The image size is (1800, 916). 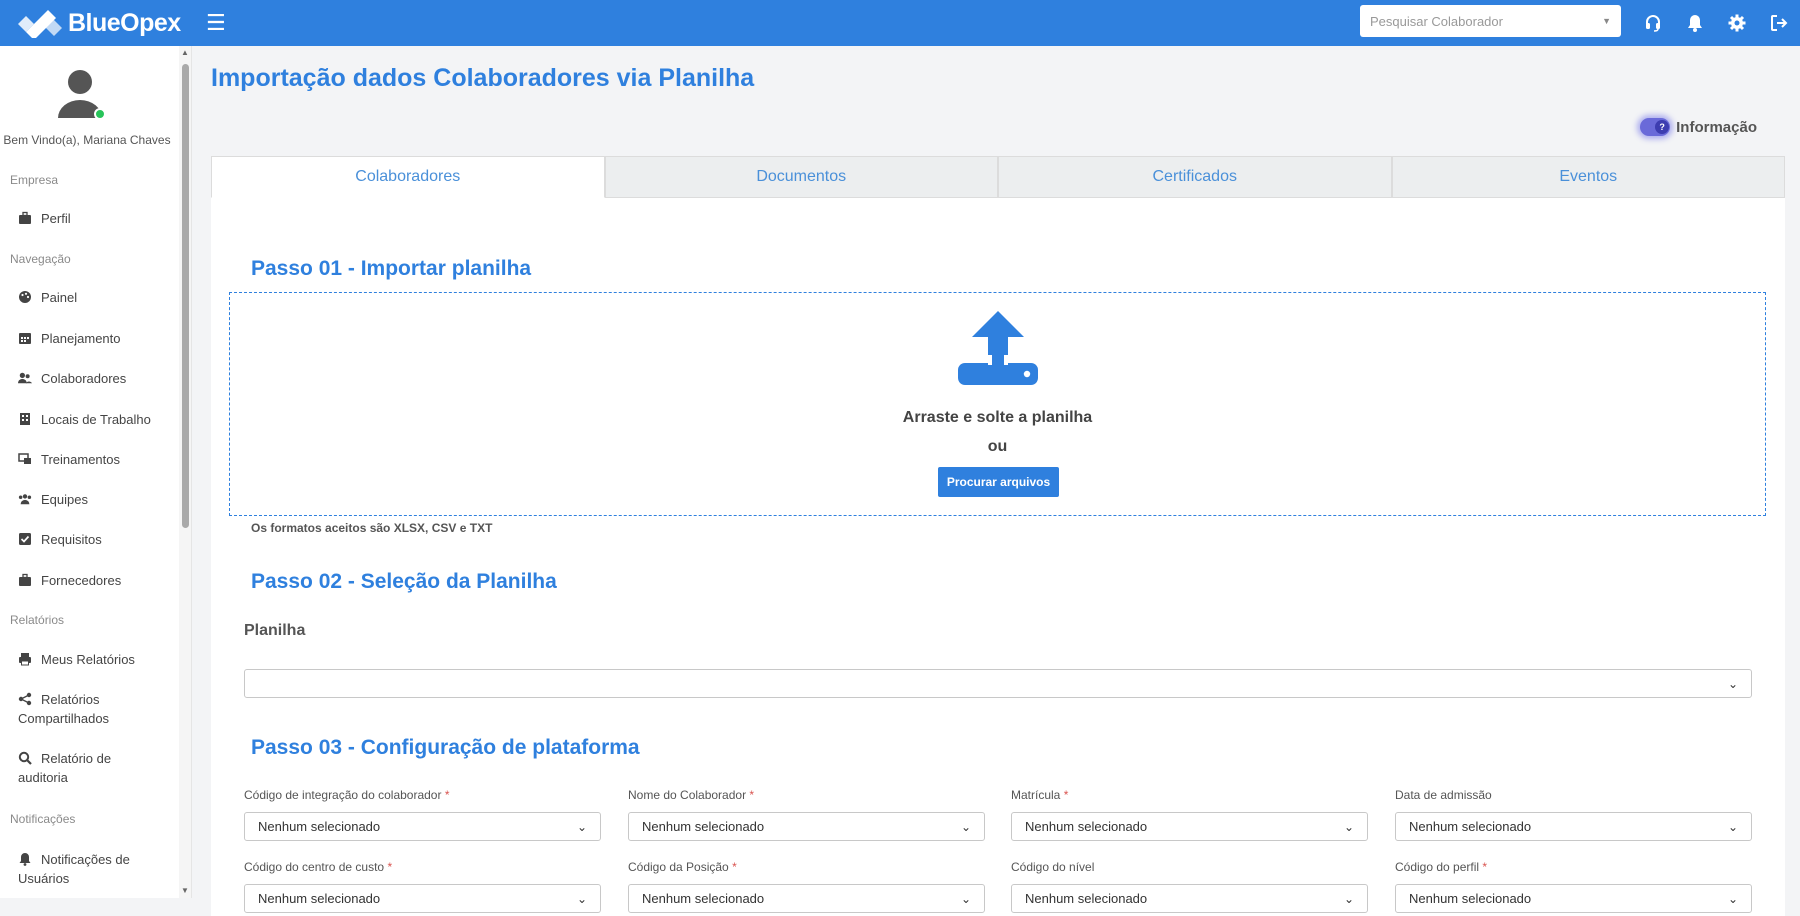 What do you see at coordinates (1653, 23) in the screenshot?
I see `headset-icon` at bounding box center [1653, 23].